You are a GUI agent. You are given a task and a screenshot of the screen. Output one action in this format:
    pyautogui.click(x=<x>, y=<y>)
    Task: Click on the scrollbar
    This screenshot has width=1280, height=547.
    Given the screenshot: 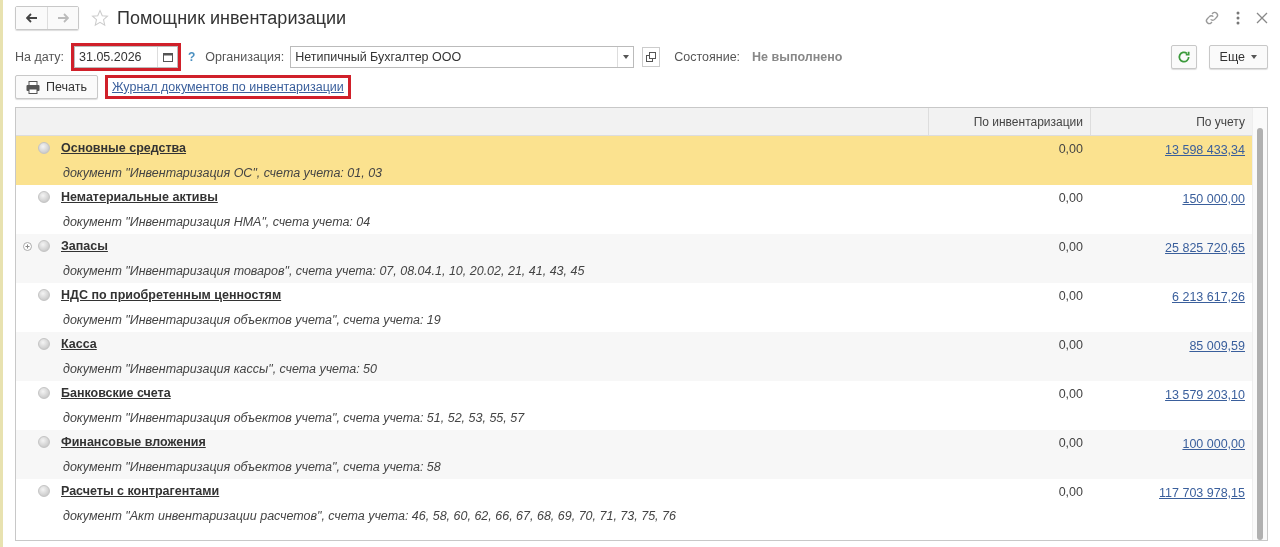 What is the action you would take?
    pyautogui.click(x=1259, y=324)
    